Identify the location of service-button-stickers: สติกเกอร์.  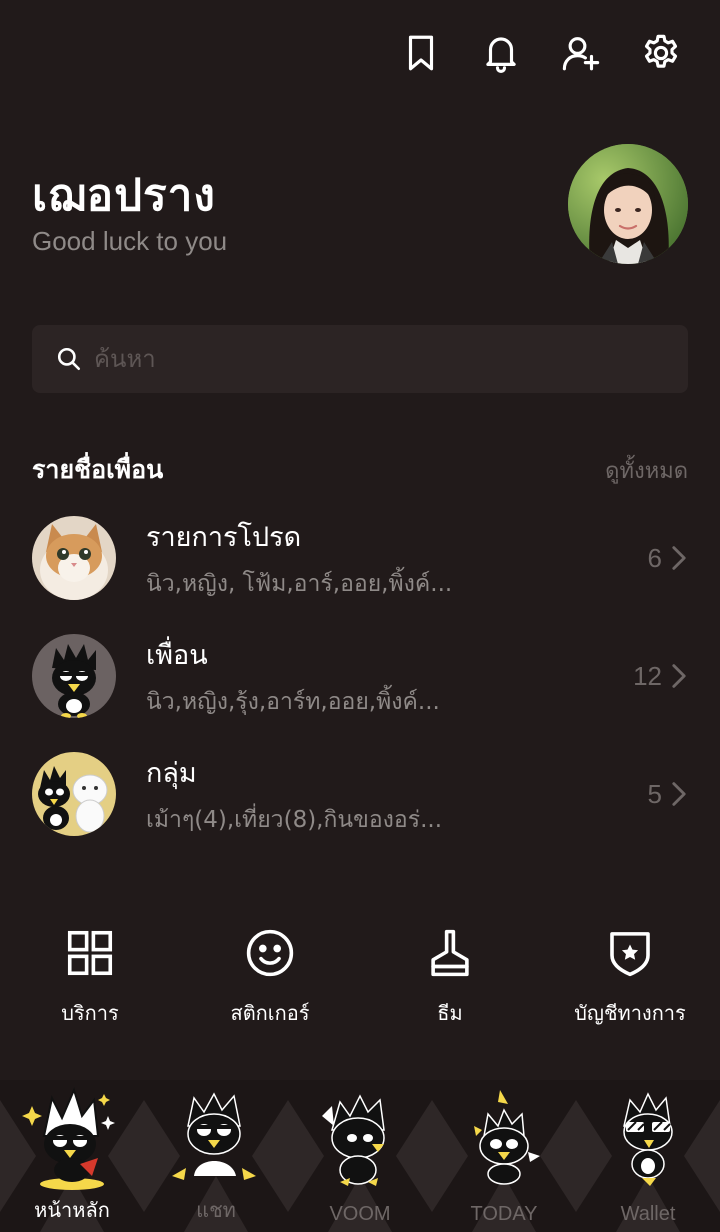
(270, 977).